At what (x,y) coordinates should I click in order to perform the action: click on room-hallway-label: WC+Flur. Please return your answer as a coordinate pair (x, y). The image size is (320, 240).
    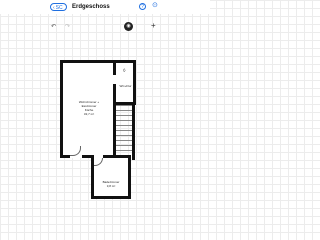
    Looking at the image, I should click on (125, 86).